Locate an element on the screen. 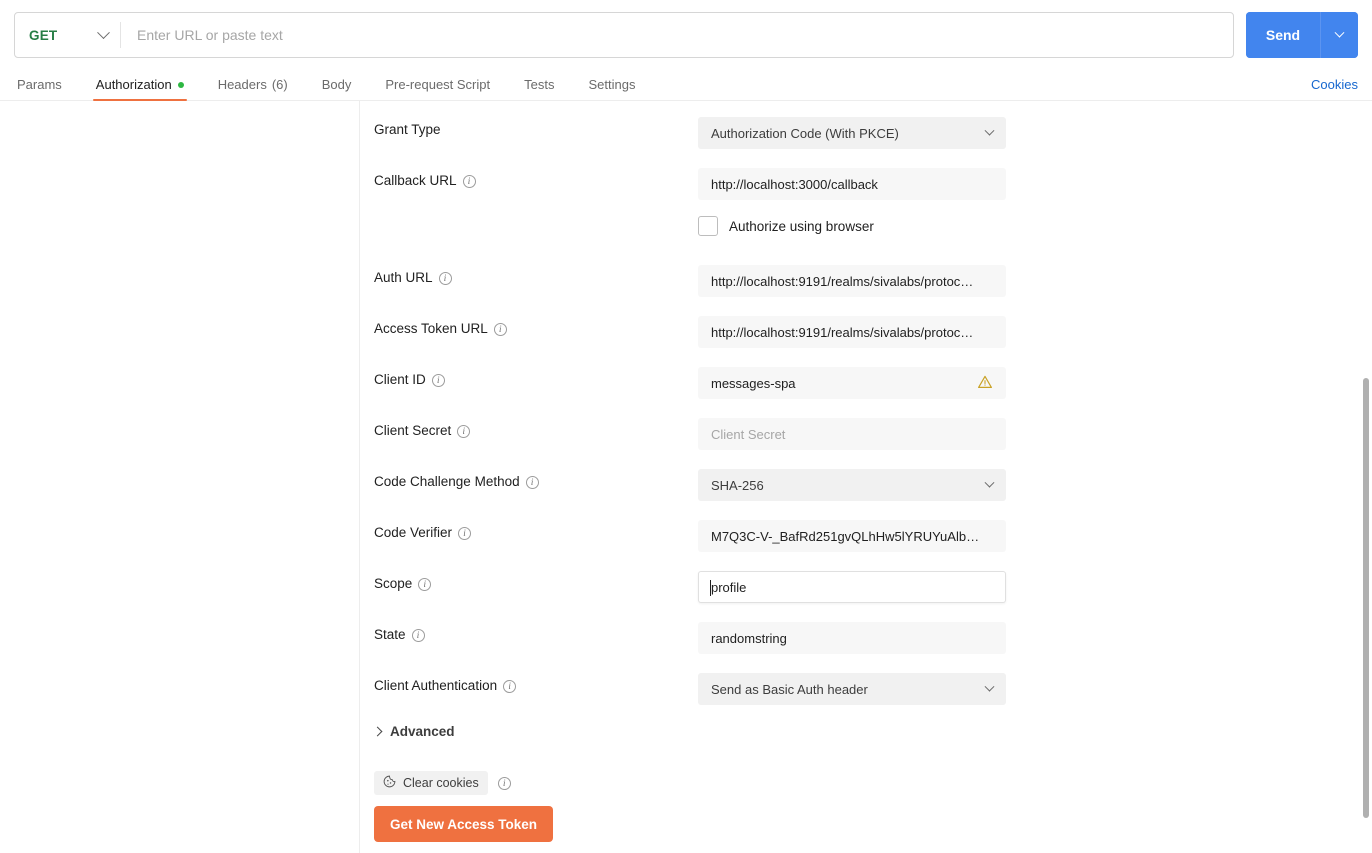 Image resolution: width=1372 pixels, height=853 pixels. tab-pre-request-script: Pre-request Script is located at coordinates (437, 88).